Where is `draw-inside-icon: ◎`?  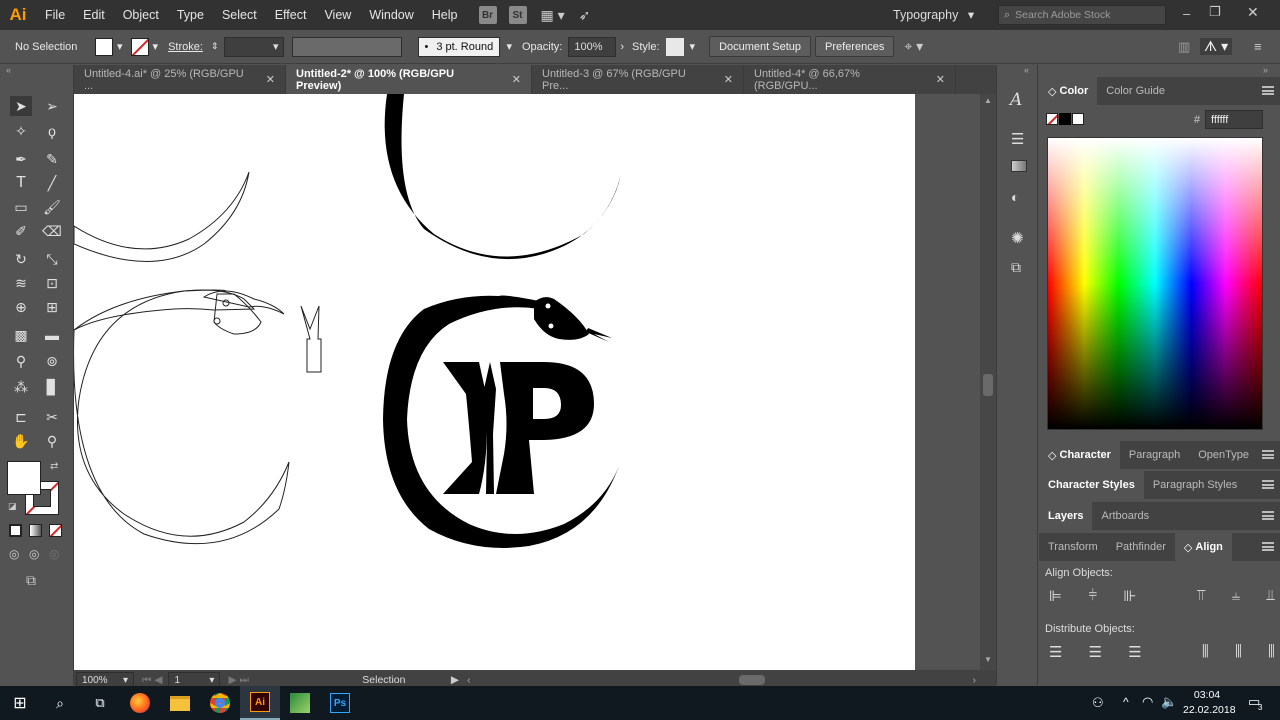 draw-inside-icon: ◎ is located at coordinates (54, 554).